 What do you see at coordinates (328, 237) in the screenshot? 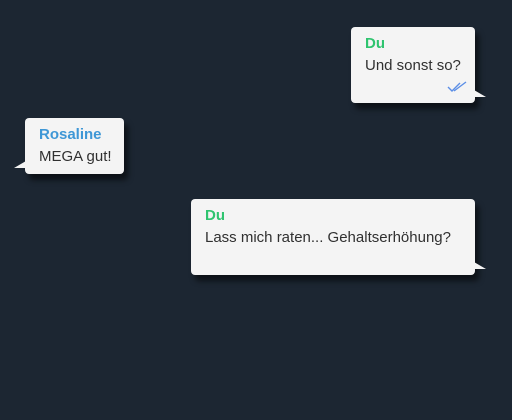
I see `message-text: Lass mich raten... Gehaltserhöhung?` at bounding box center [328, 237].